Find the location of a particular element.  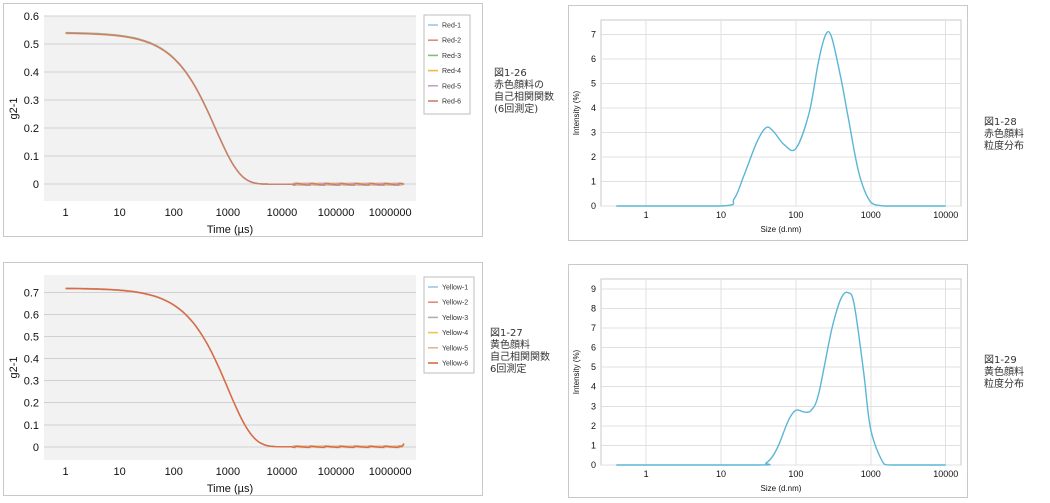

caption-fig-1-28: 図1-28 赤色顔料 粒度分布 is located at coordinates (1004, 135).